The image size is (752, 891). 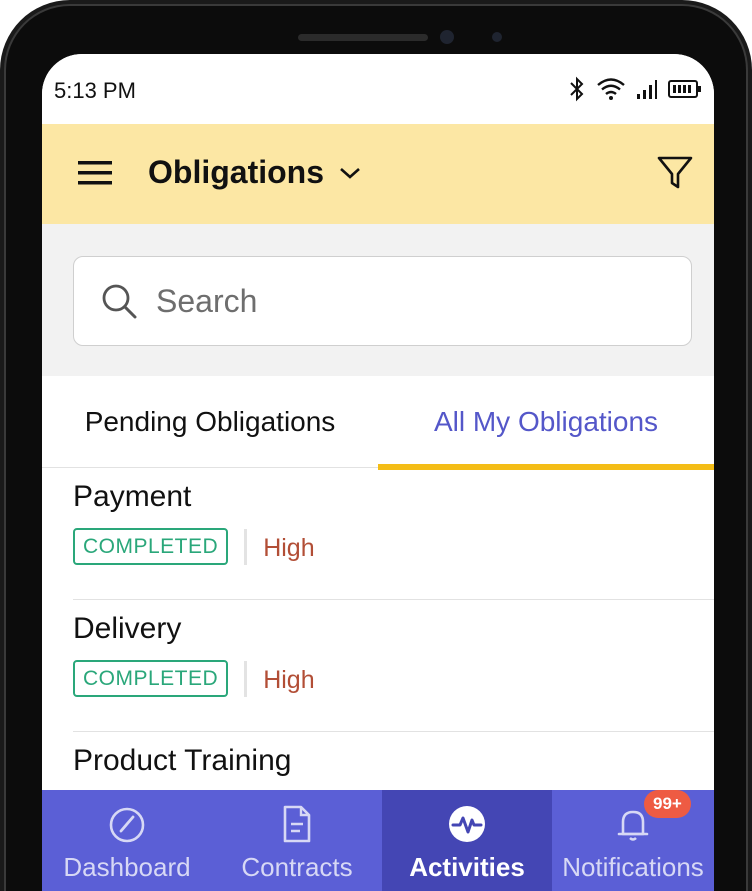 I want to click on search-input, so click(x=396, y=301).